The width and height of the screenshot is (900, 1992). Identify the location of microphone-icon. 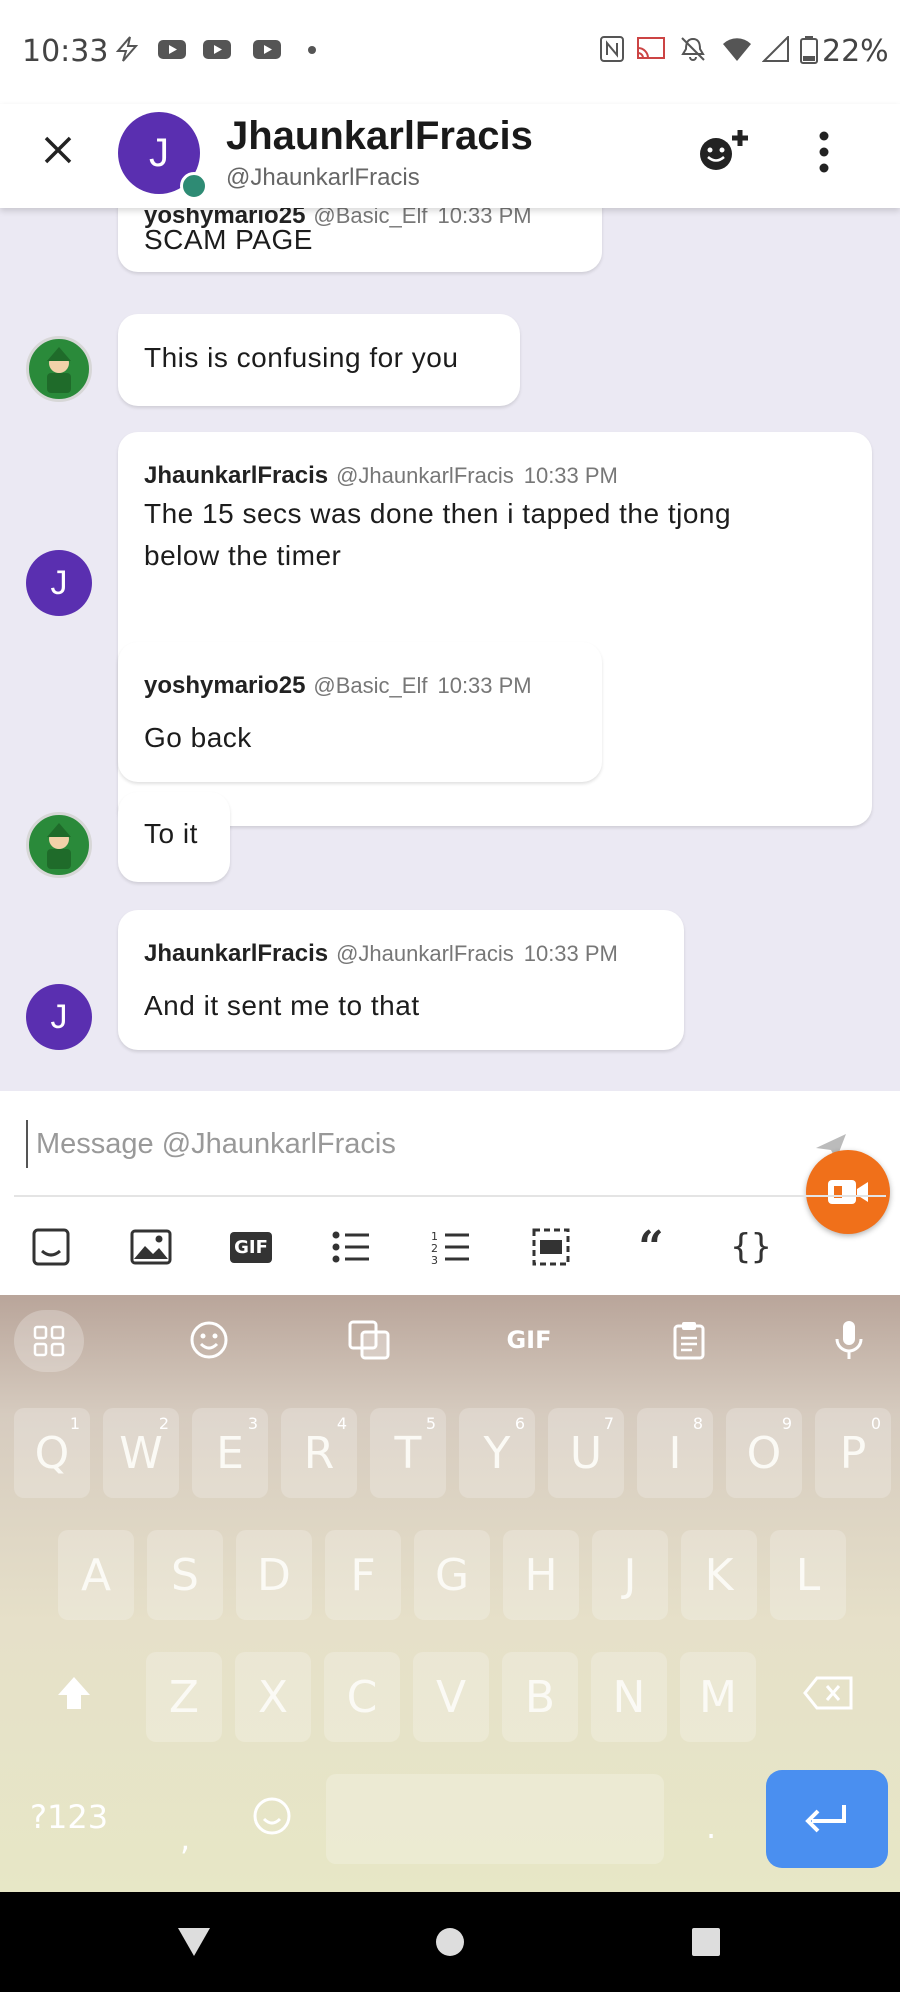
(849, 1340).